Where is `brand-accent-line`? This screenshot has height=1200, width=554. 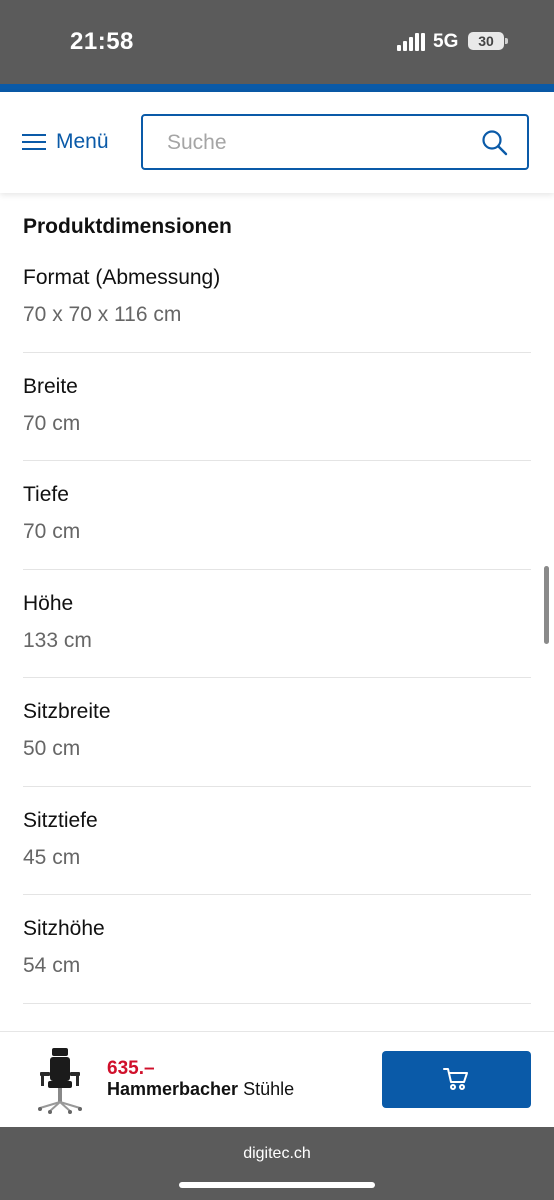 brand-accent-line is located at coordinates (277, 88).